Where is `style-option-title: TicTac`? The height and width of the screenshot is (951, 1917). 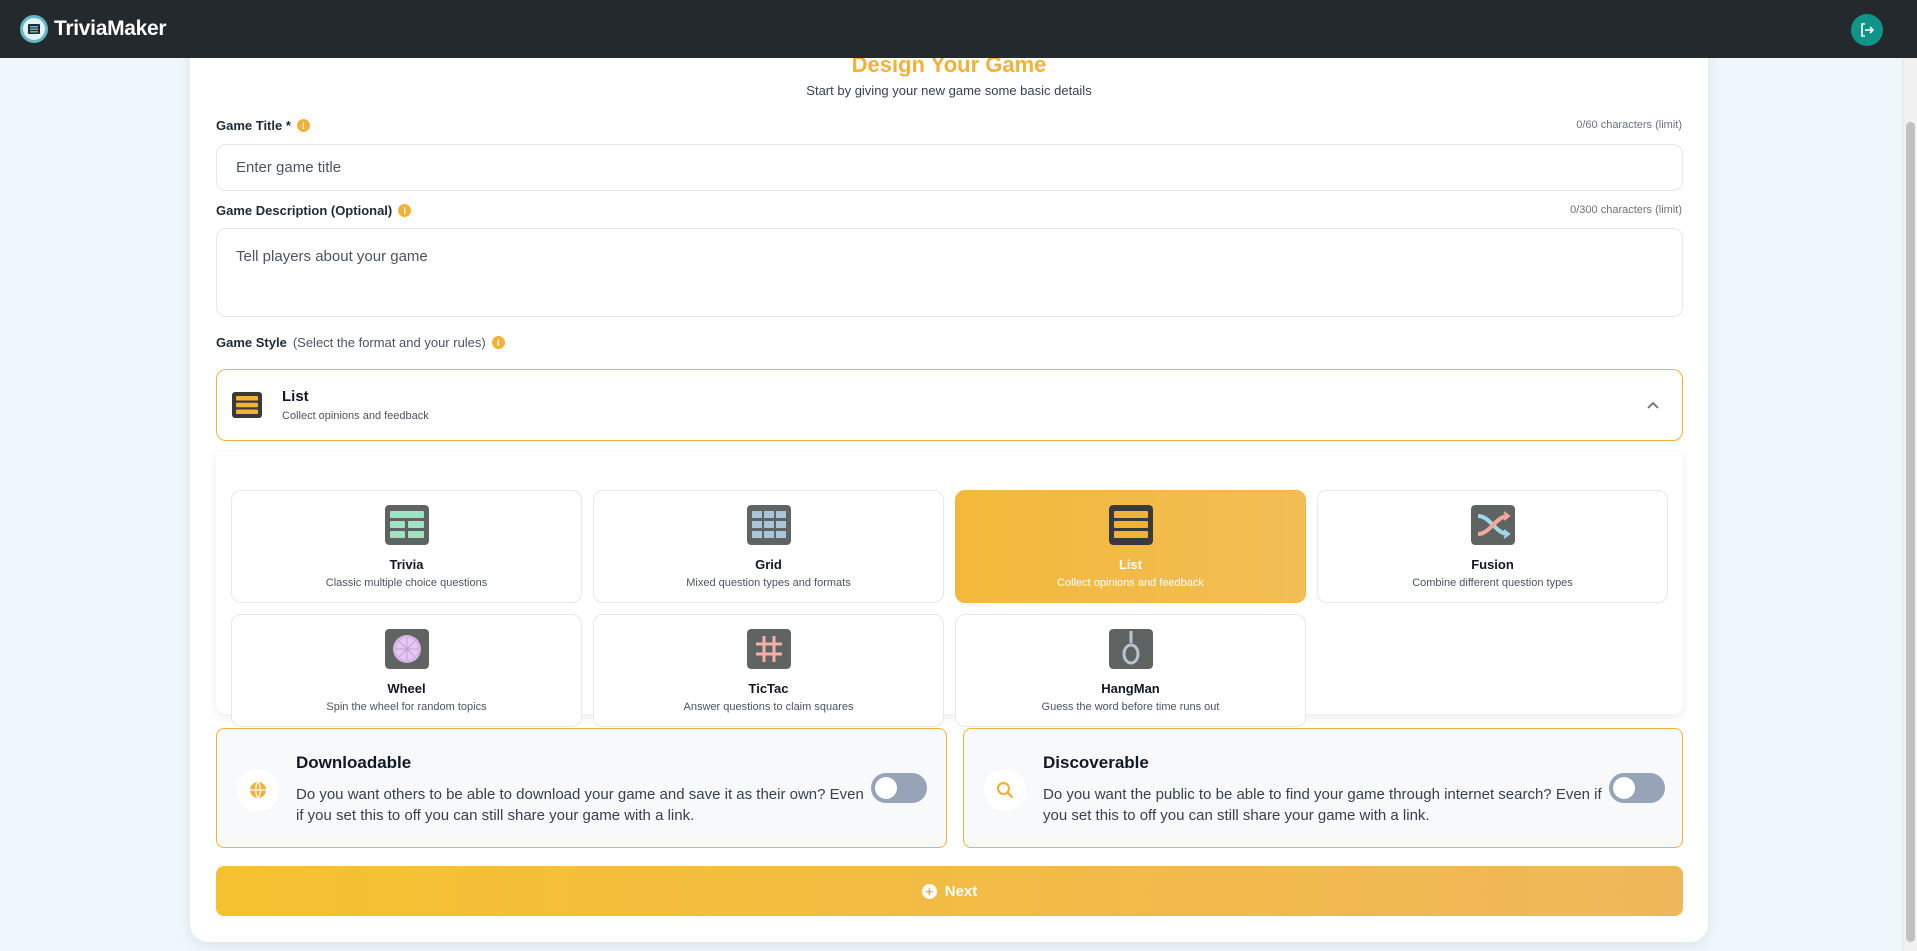
style-option-title: TicTac is located at coordinates (768, 688).